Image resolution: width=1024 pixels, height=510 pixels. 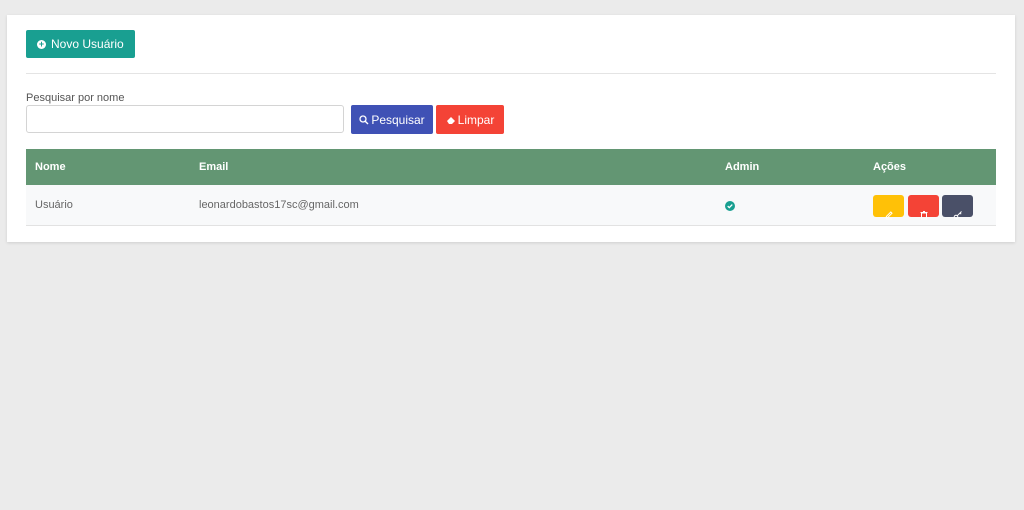 What do you see at coordinates (54, 205) in the screenshot?
I see `cell-nome: Usuário` at bounding box center [54, 205].